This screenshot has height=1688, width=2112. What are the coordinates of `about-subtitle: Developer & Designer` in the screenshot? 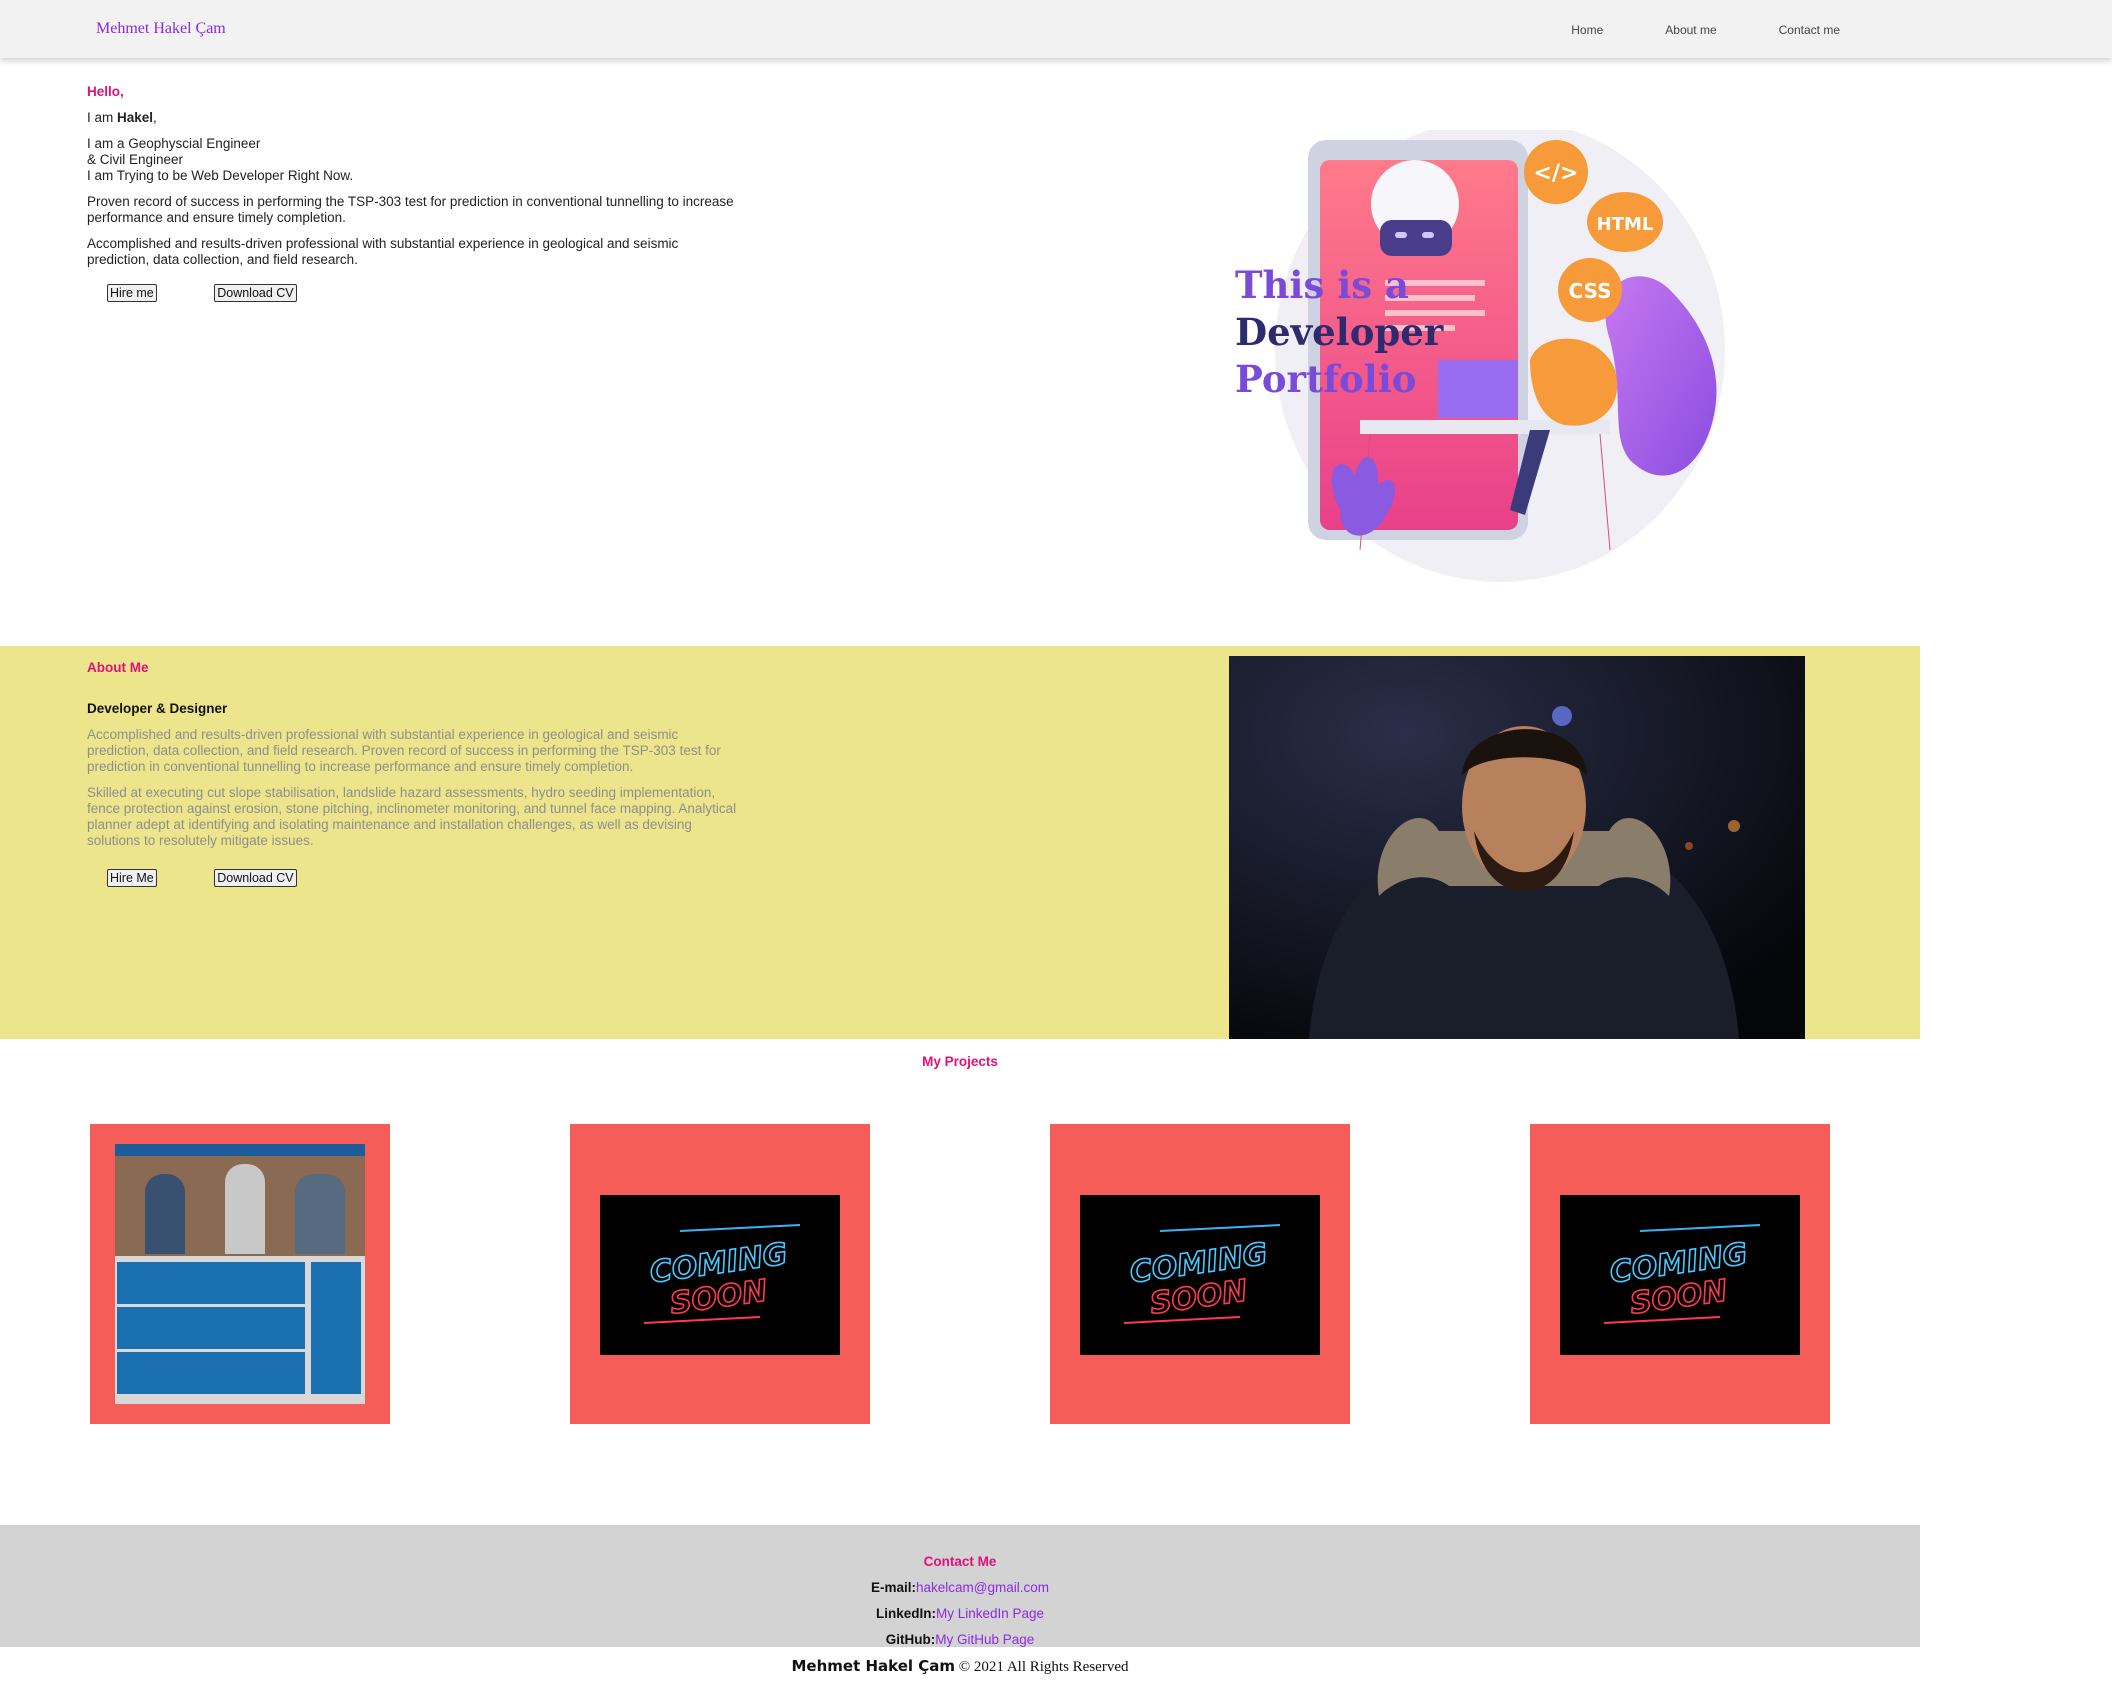 It's located at (157, 708).